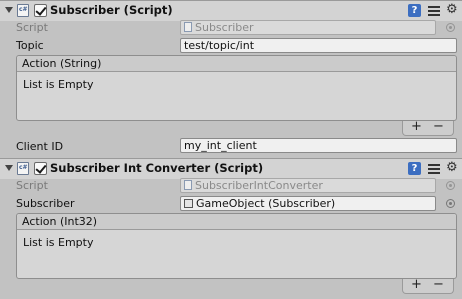 Image resolution: width=462 pixels, height=299 pixels. I want to click on subscriber-label: Subscriber, so click(45, 203).